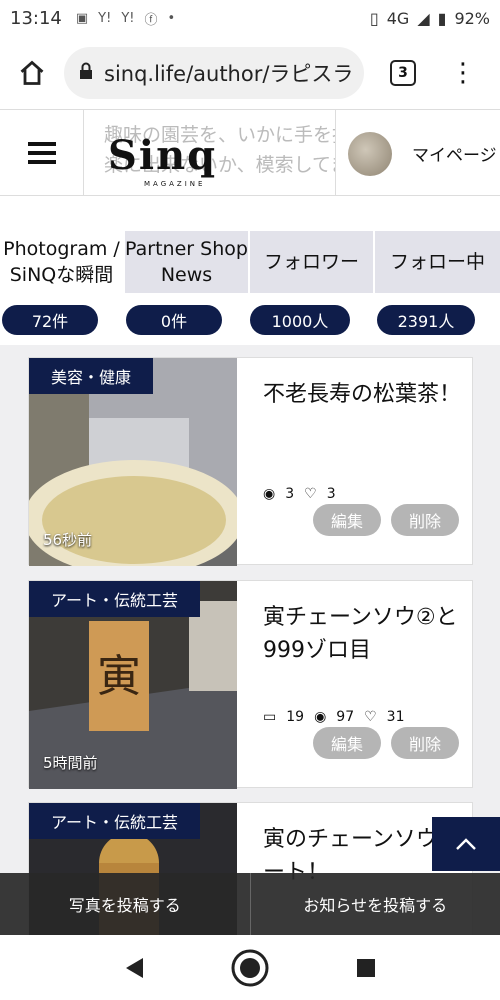 The width and height of the screenshot is (500, 1000). I want to click on view-count: 3, so click(290, 494).